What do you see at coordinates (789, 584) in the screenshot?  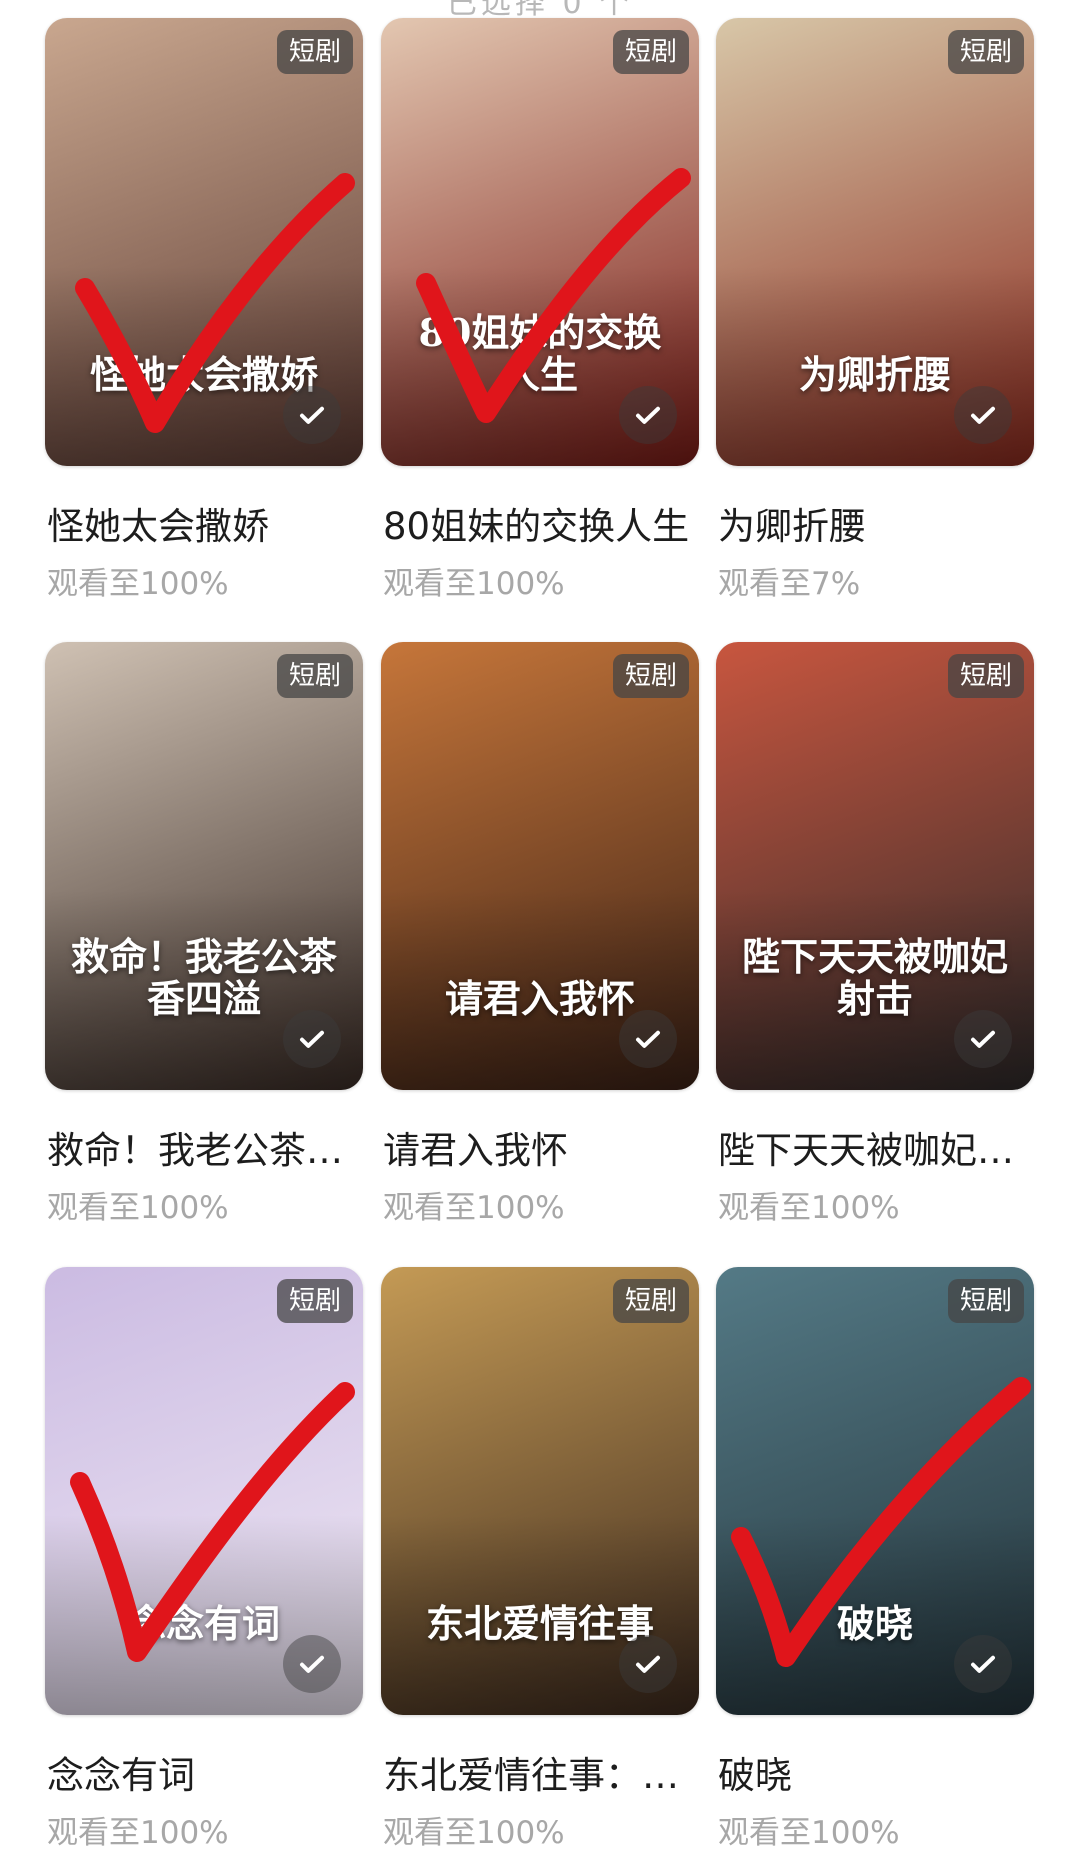 I see `watch-progress: 观看至7%` at bounding box center [789, 584].